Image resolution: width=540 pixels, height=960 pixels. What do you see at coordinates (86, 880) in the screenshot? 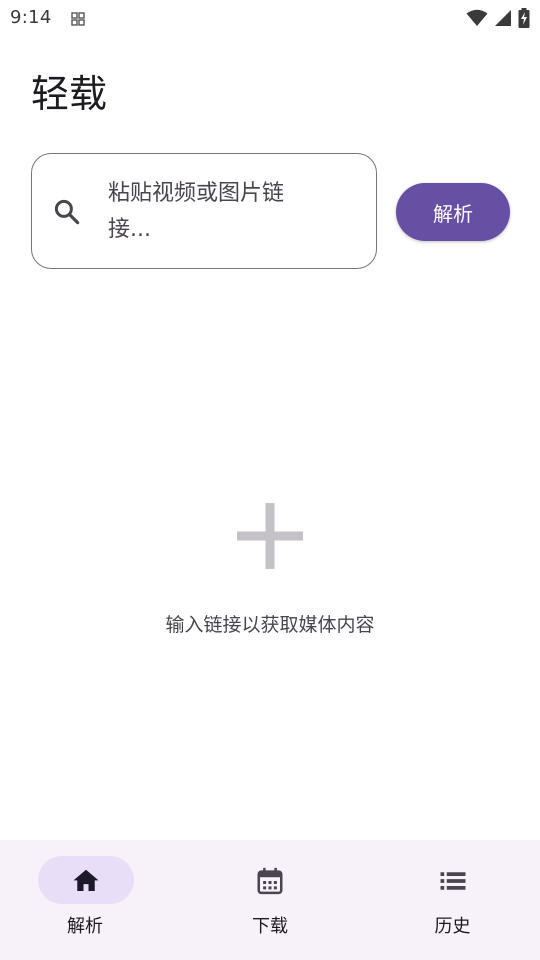
I see `home-icon` at bounding box center [86, 880].